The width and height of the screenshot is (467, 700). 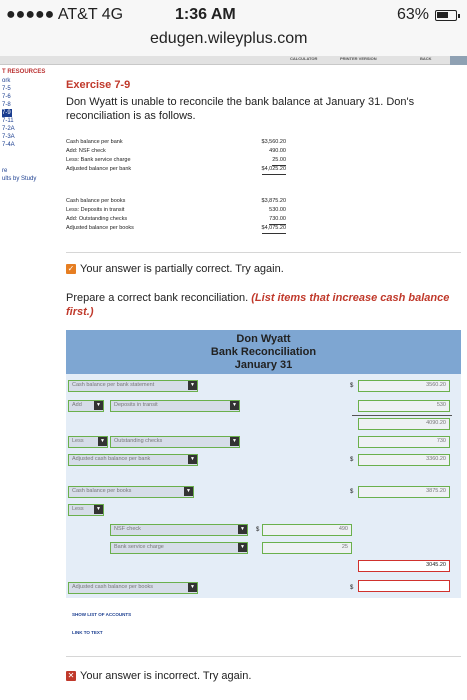 I want to click on subtotal-amount-1: 4090.20, so click(x=404, y=424).